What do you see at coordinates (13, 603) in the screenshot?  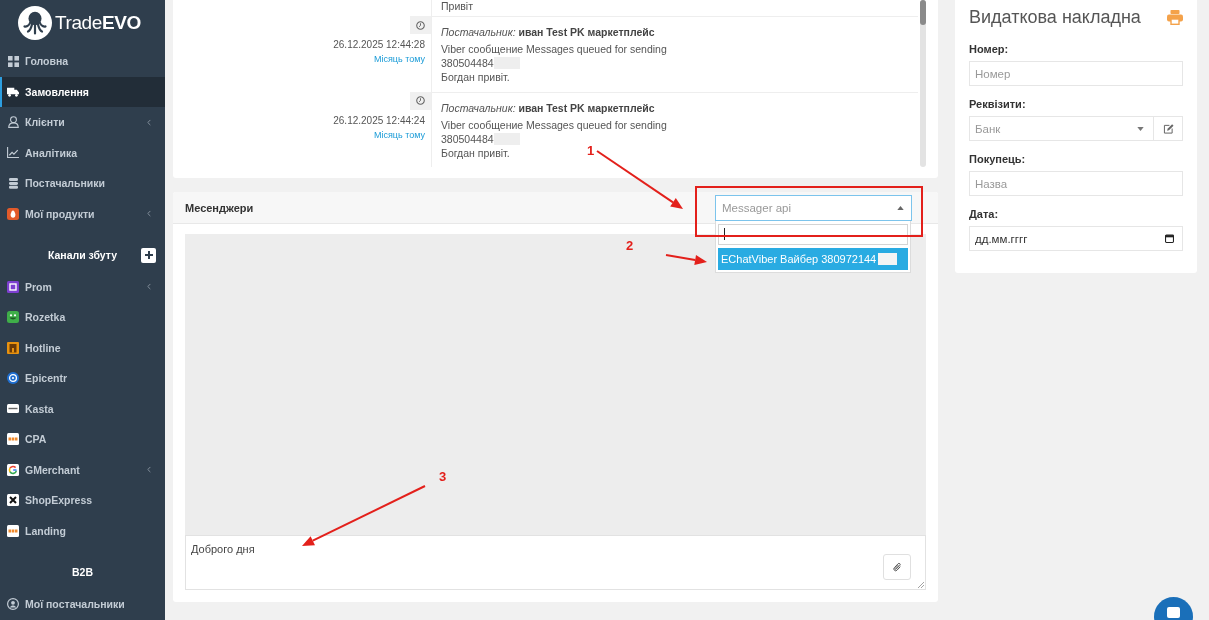 I see `user-circle-icon` at bounding box center [13, 603].